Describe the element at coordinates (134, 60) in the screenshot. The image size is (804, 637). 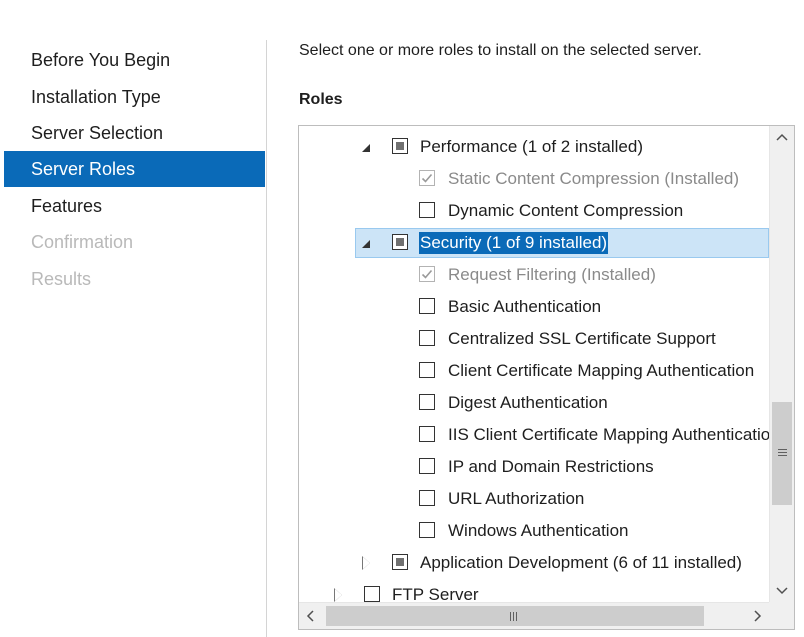
I see `nav-item-before-you-begin: Before You Begin` at that location.